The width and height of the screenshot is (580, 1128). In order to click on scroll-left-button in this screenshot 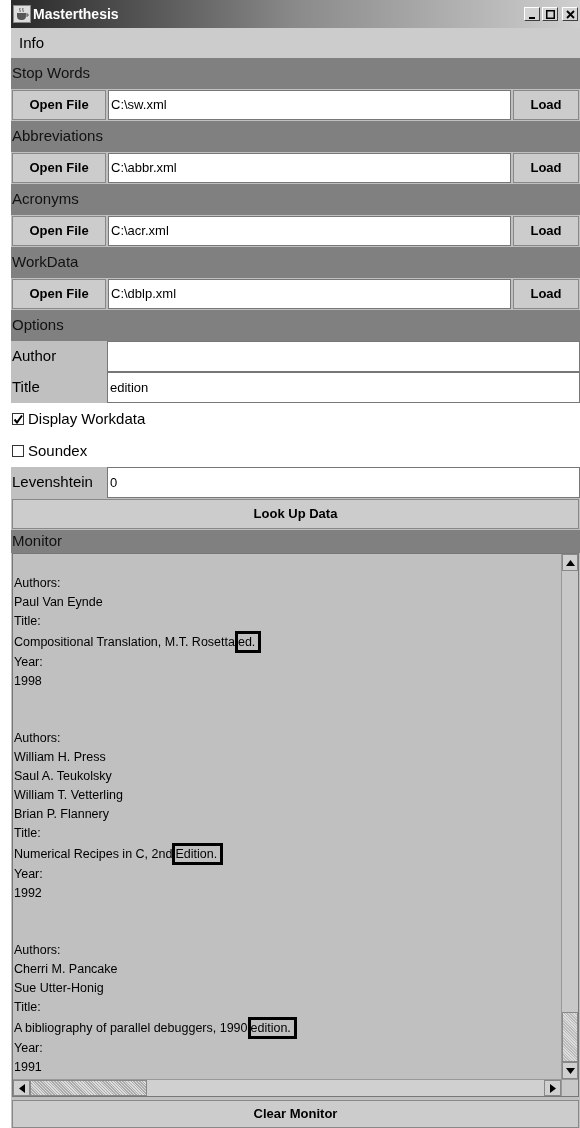, I will do `click(21, 1088)`.